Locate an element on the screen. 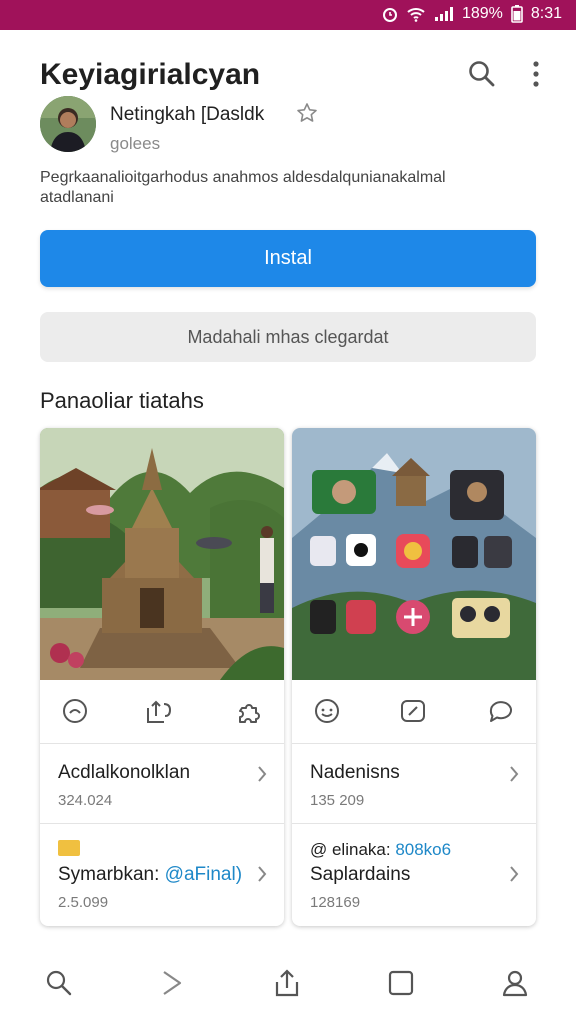 This screenshot has height=1024, width=576. list-item: Nadenisns 135 209 is located at coordinates (414, 785).